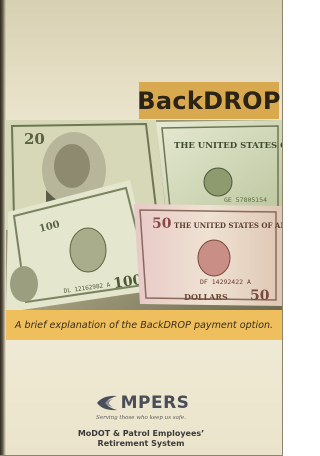  Describe the element at coordinates (106, 403) in the screenshot. I see `mpers-swoosh-icon` at that location.